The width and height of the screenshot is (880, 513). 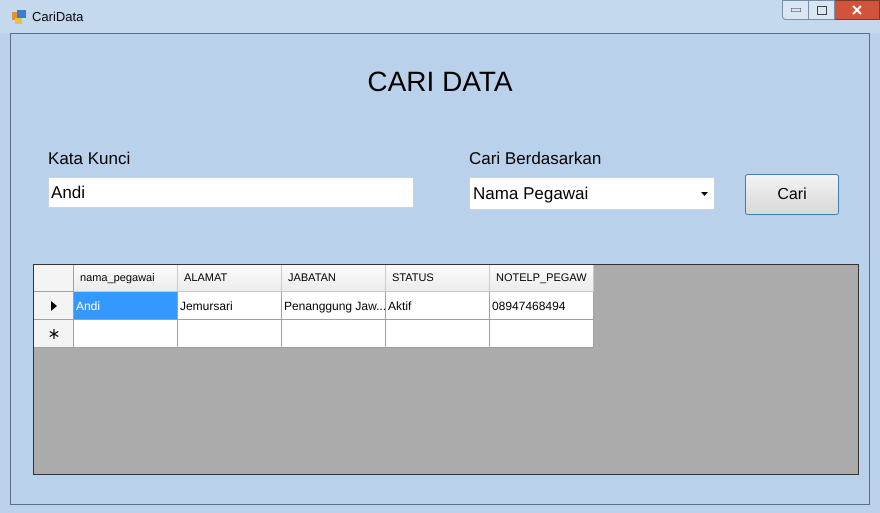 I want to click on close-icon, so click(x=857, y=10).